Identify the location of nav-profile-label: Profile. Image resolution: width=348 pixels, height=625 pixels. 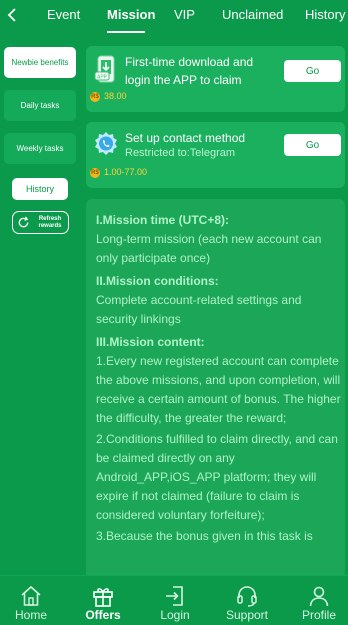
(318, 615).